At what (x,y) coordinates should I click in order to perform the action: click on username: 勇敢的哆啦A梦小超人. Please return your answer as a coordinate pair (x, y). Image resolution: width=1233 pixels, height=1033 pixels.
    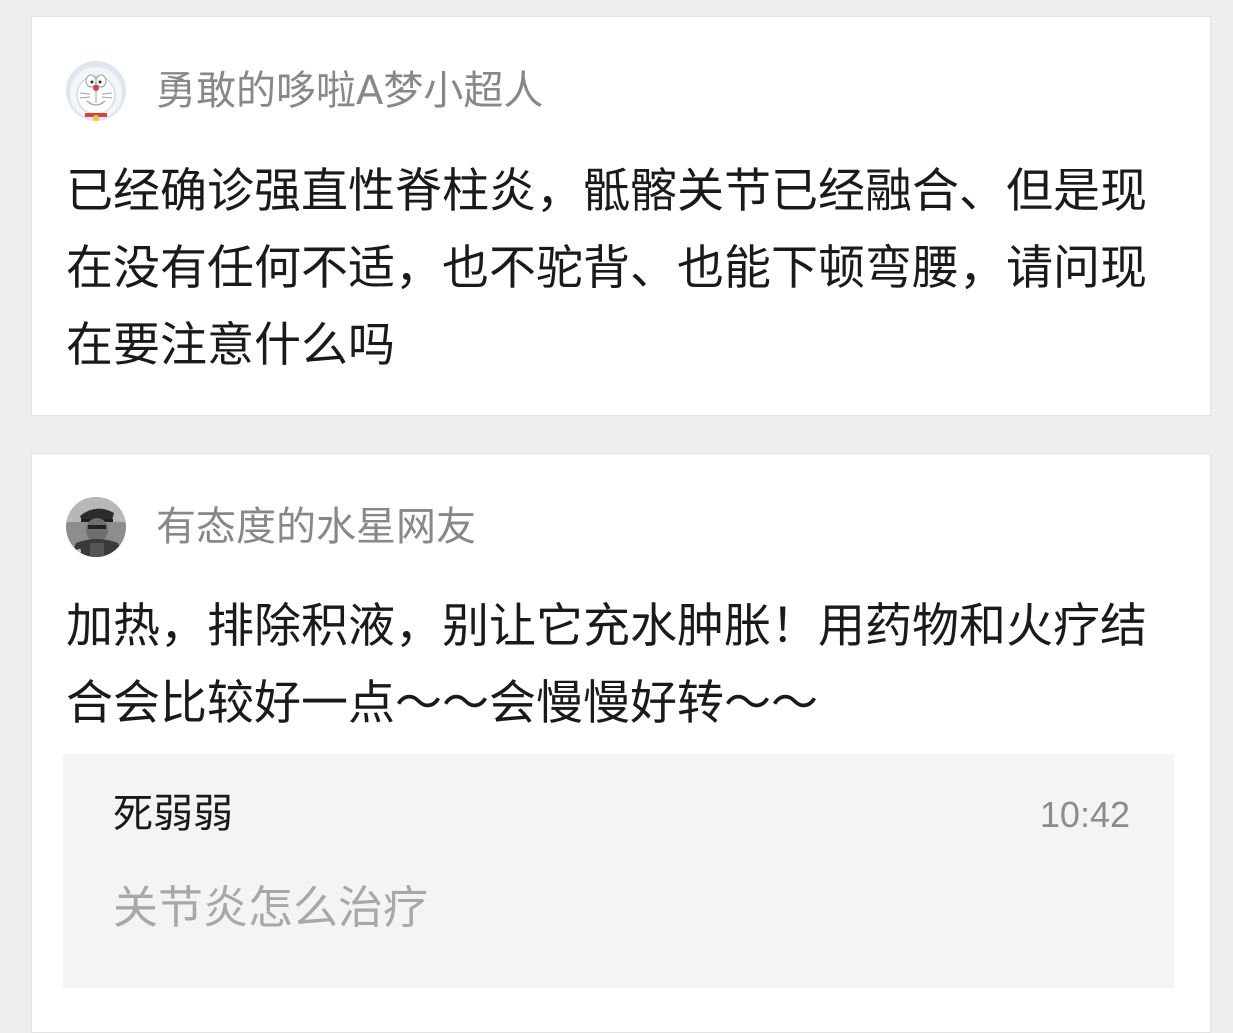
    Looking at the image, I should click on (349, 91).